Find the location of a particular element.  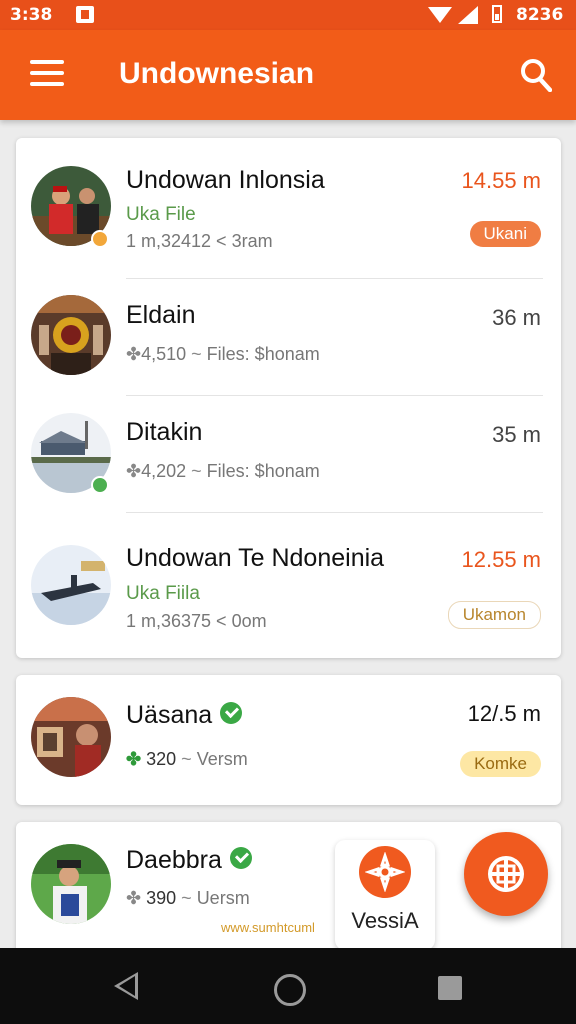

item-meta: ✤4,202 ~ Files: $honam is located at coordinates (223, 471).